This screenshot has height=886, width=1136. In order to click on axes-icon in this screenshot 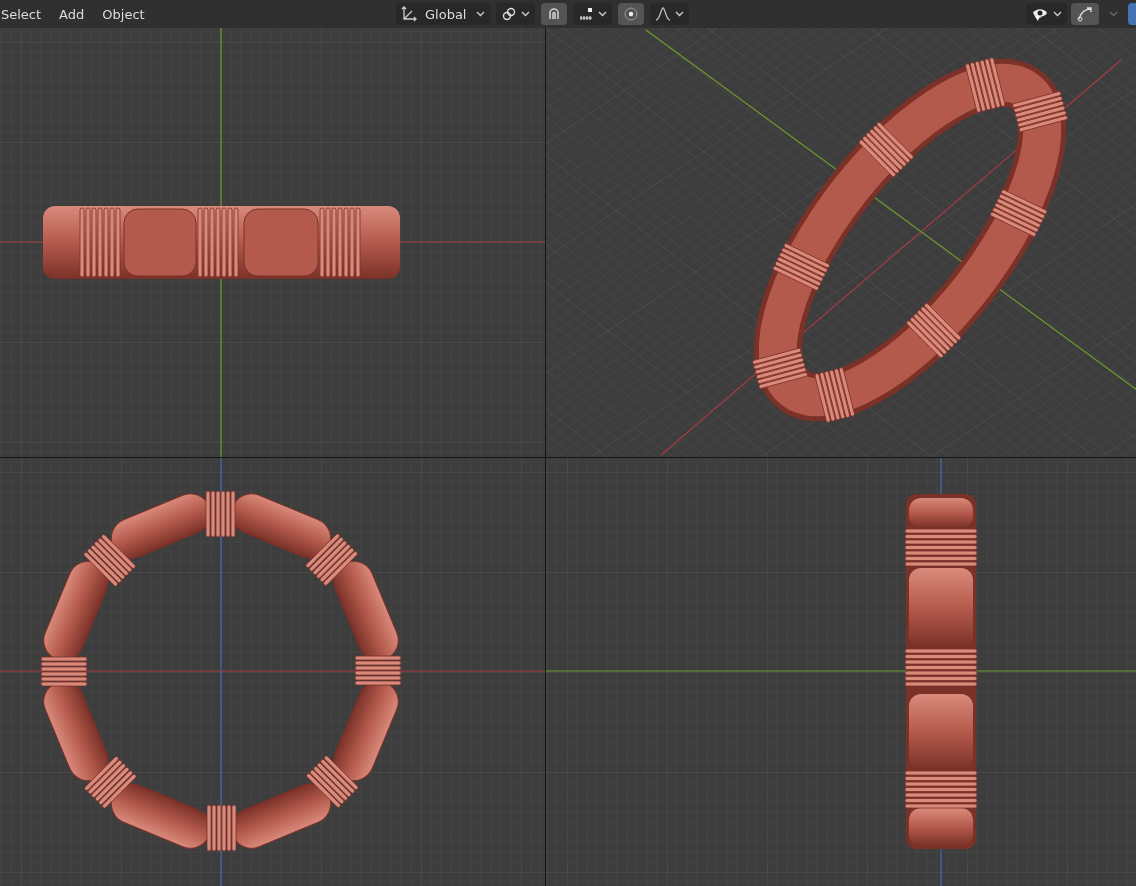, I will do `click(409, 14)`.